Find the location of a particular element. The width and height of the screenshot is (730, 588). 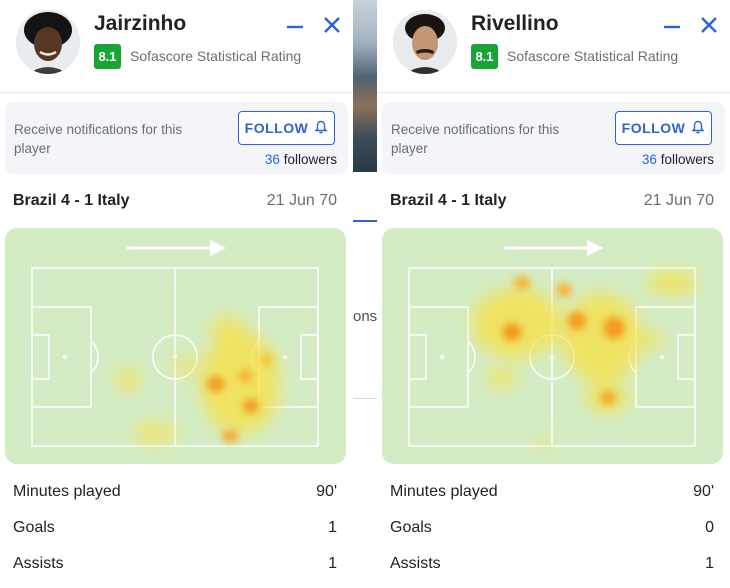

player-name: Rivellino is located at coordinates (515, 23).